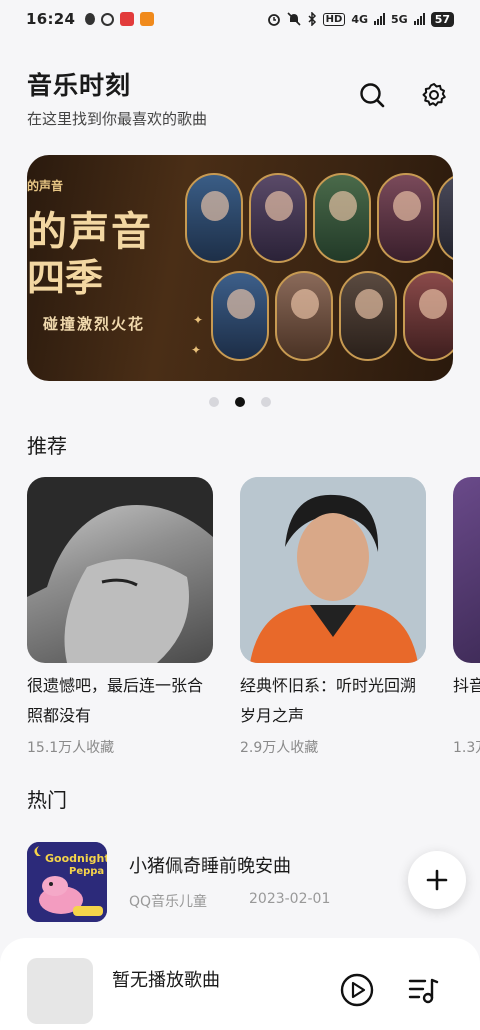  I want to click on now-playing-title: 暂无播放歌曲, so click(166, 980).